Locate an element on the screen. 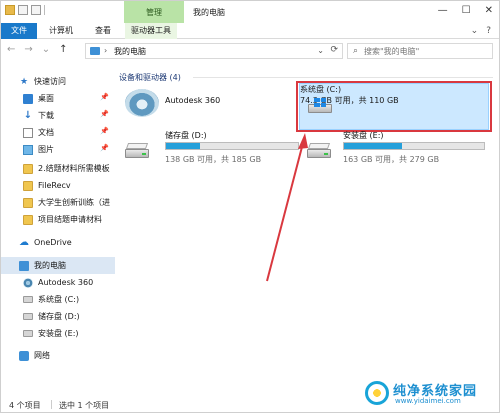 This screenshot has height=413, width=500. title-bar: 管理 我的电脑 — ☐ ✕ is located at coordinates (250, 12).